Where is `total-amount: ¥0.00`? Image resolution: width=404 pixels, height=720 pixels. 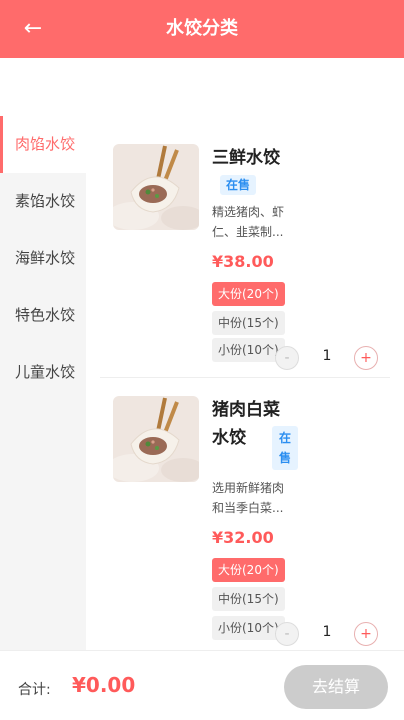 total-amount: ¥0.00 is located at coordinates (104, 685).